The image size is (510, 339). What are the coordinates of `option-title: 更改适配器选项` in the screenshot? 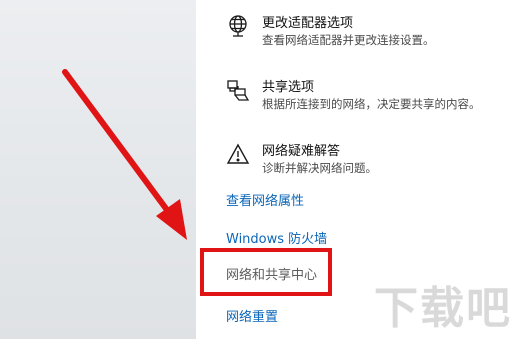 It's located at (308, 23).